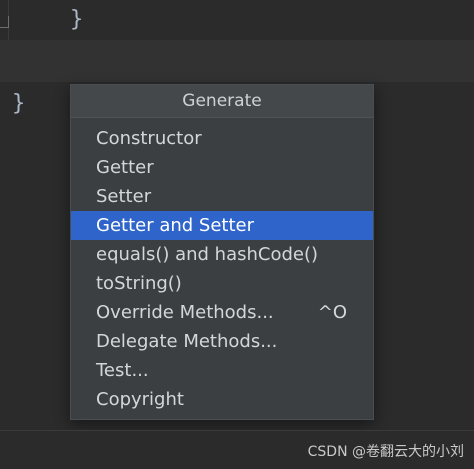  Describe the element at coordinates (222, 101) in the screenshot. I see `popup-title: Generate` at that location.